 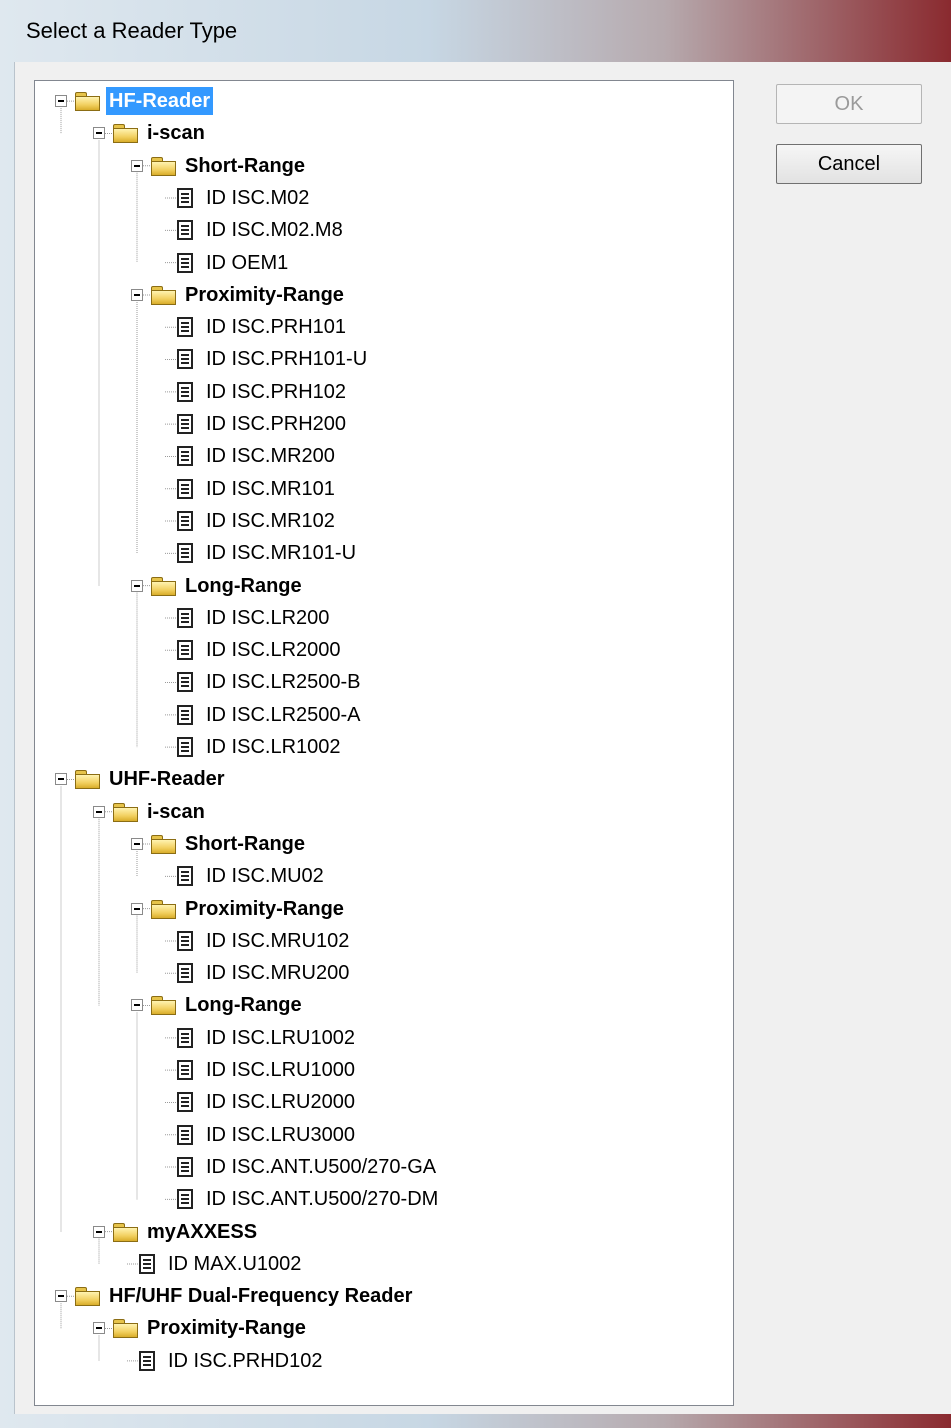 What do you see at coordinates (244, 198) in the screenshot?
I see `tree-leaf-node: ID ISC.M02` at bounding box center [244, 198].